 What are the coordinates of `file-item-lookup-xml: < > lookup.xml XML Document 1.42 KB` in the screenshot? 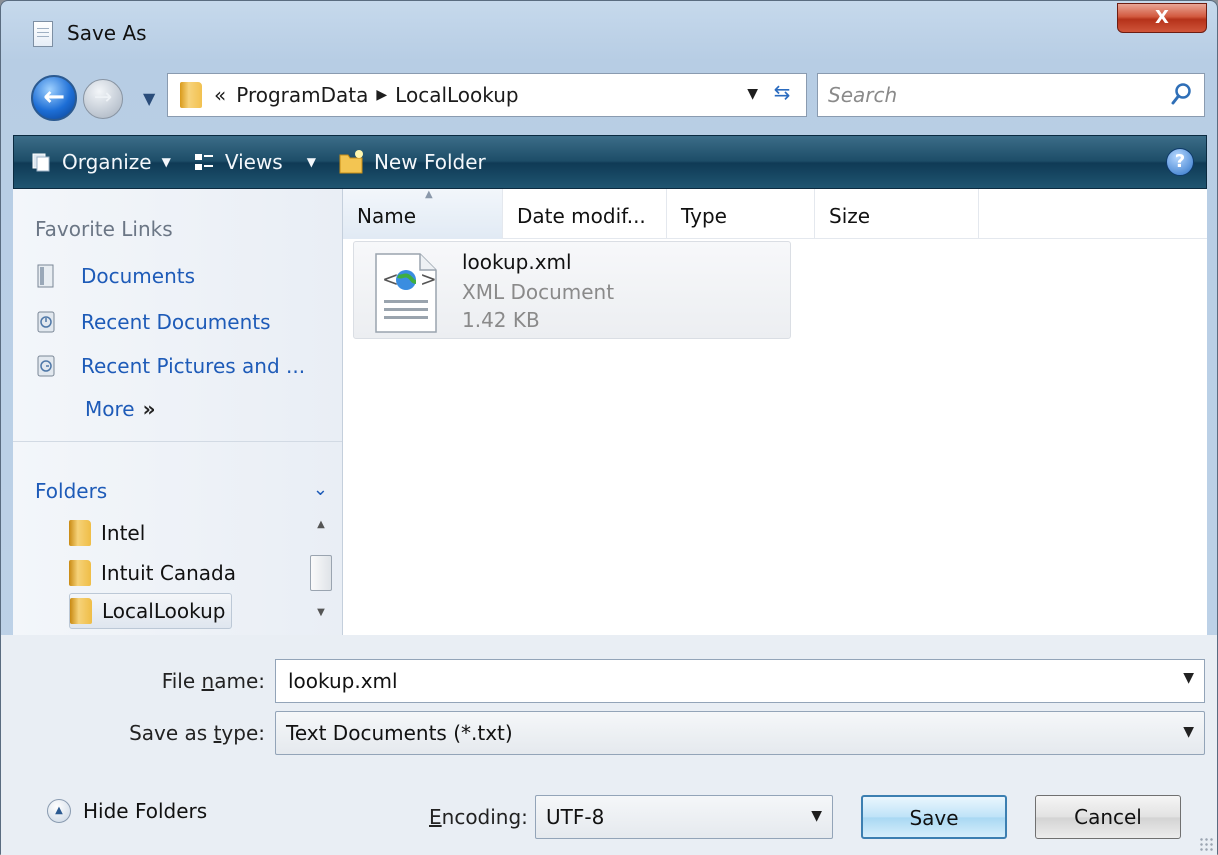 It's located at (572, 290).